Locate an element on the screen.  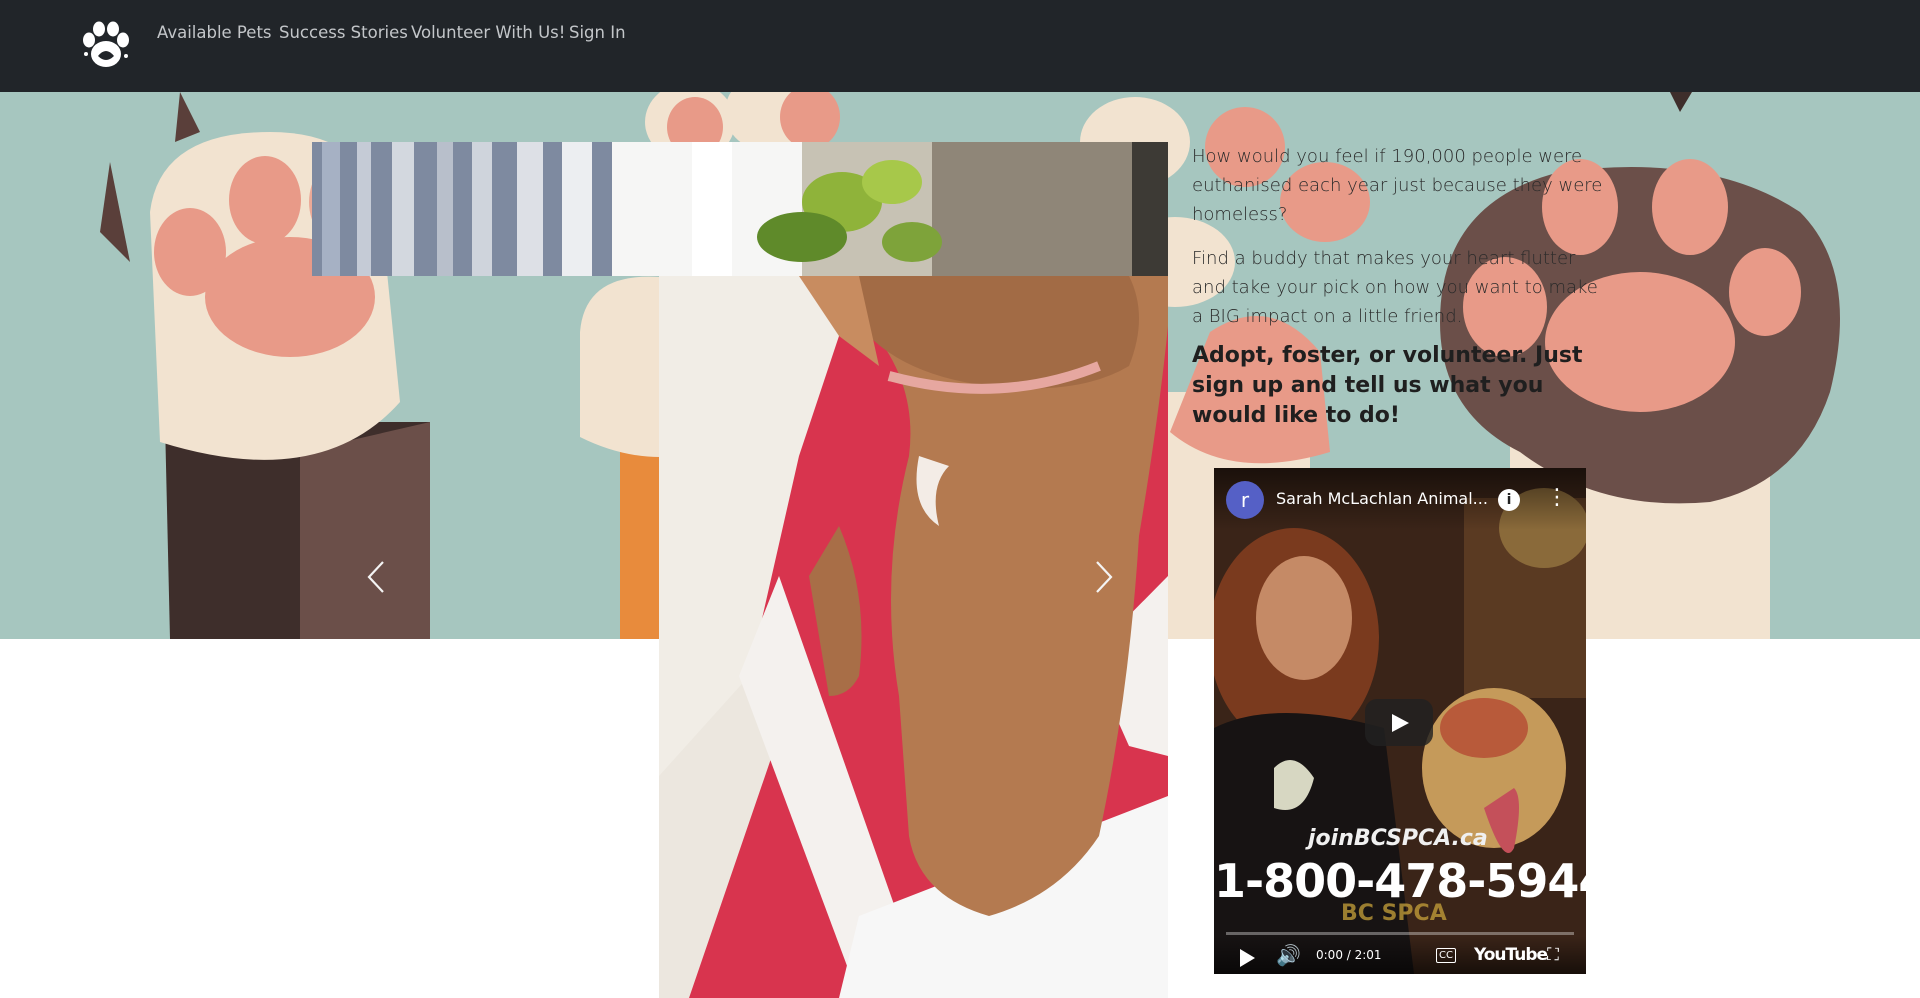
video-overlay-url: joinBCSPCA.ca is located at coordinates (1398, 838).